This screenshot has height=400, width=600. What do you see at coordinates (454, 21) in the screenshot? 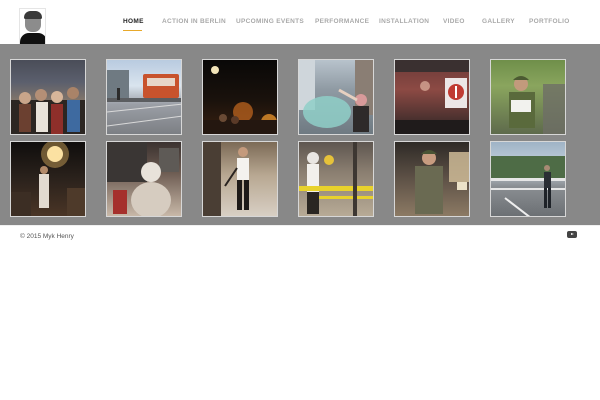
I see `nav-video: VIDEO` at bounding box center [454, 21].